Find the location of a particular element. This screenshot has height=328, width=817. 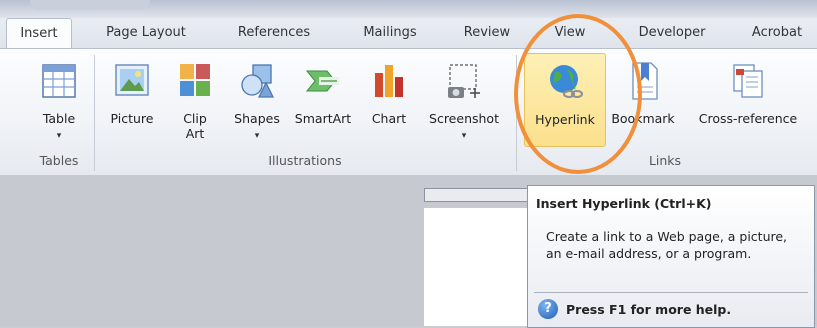

tab-developer: Developer is located at coordinates (672, 33).